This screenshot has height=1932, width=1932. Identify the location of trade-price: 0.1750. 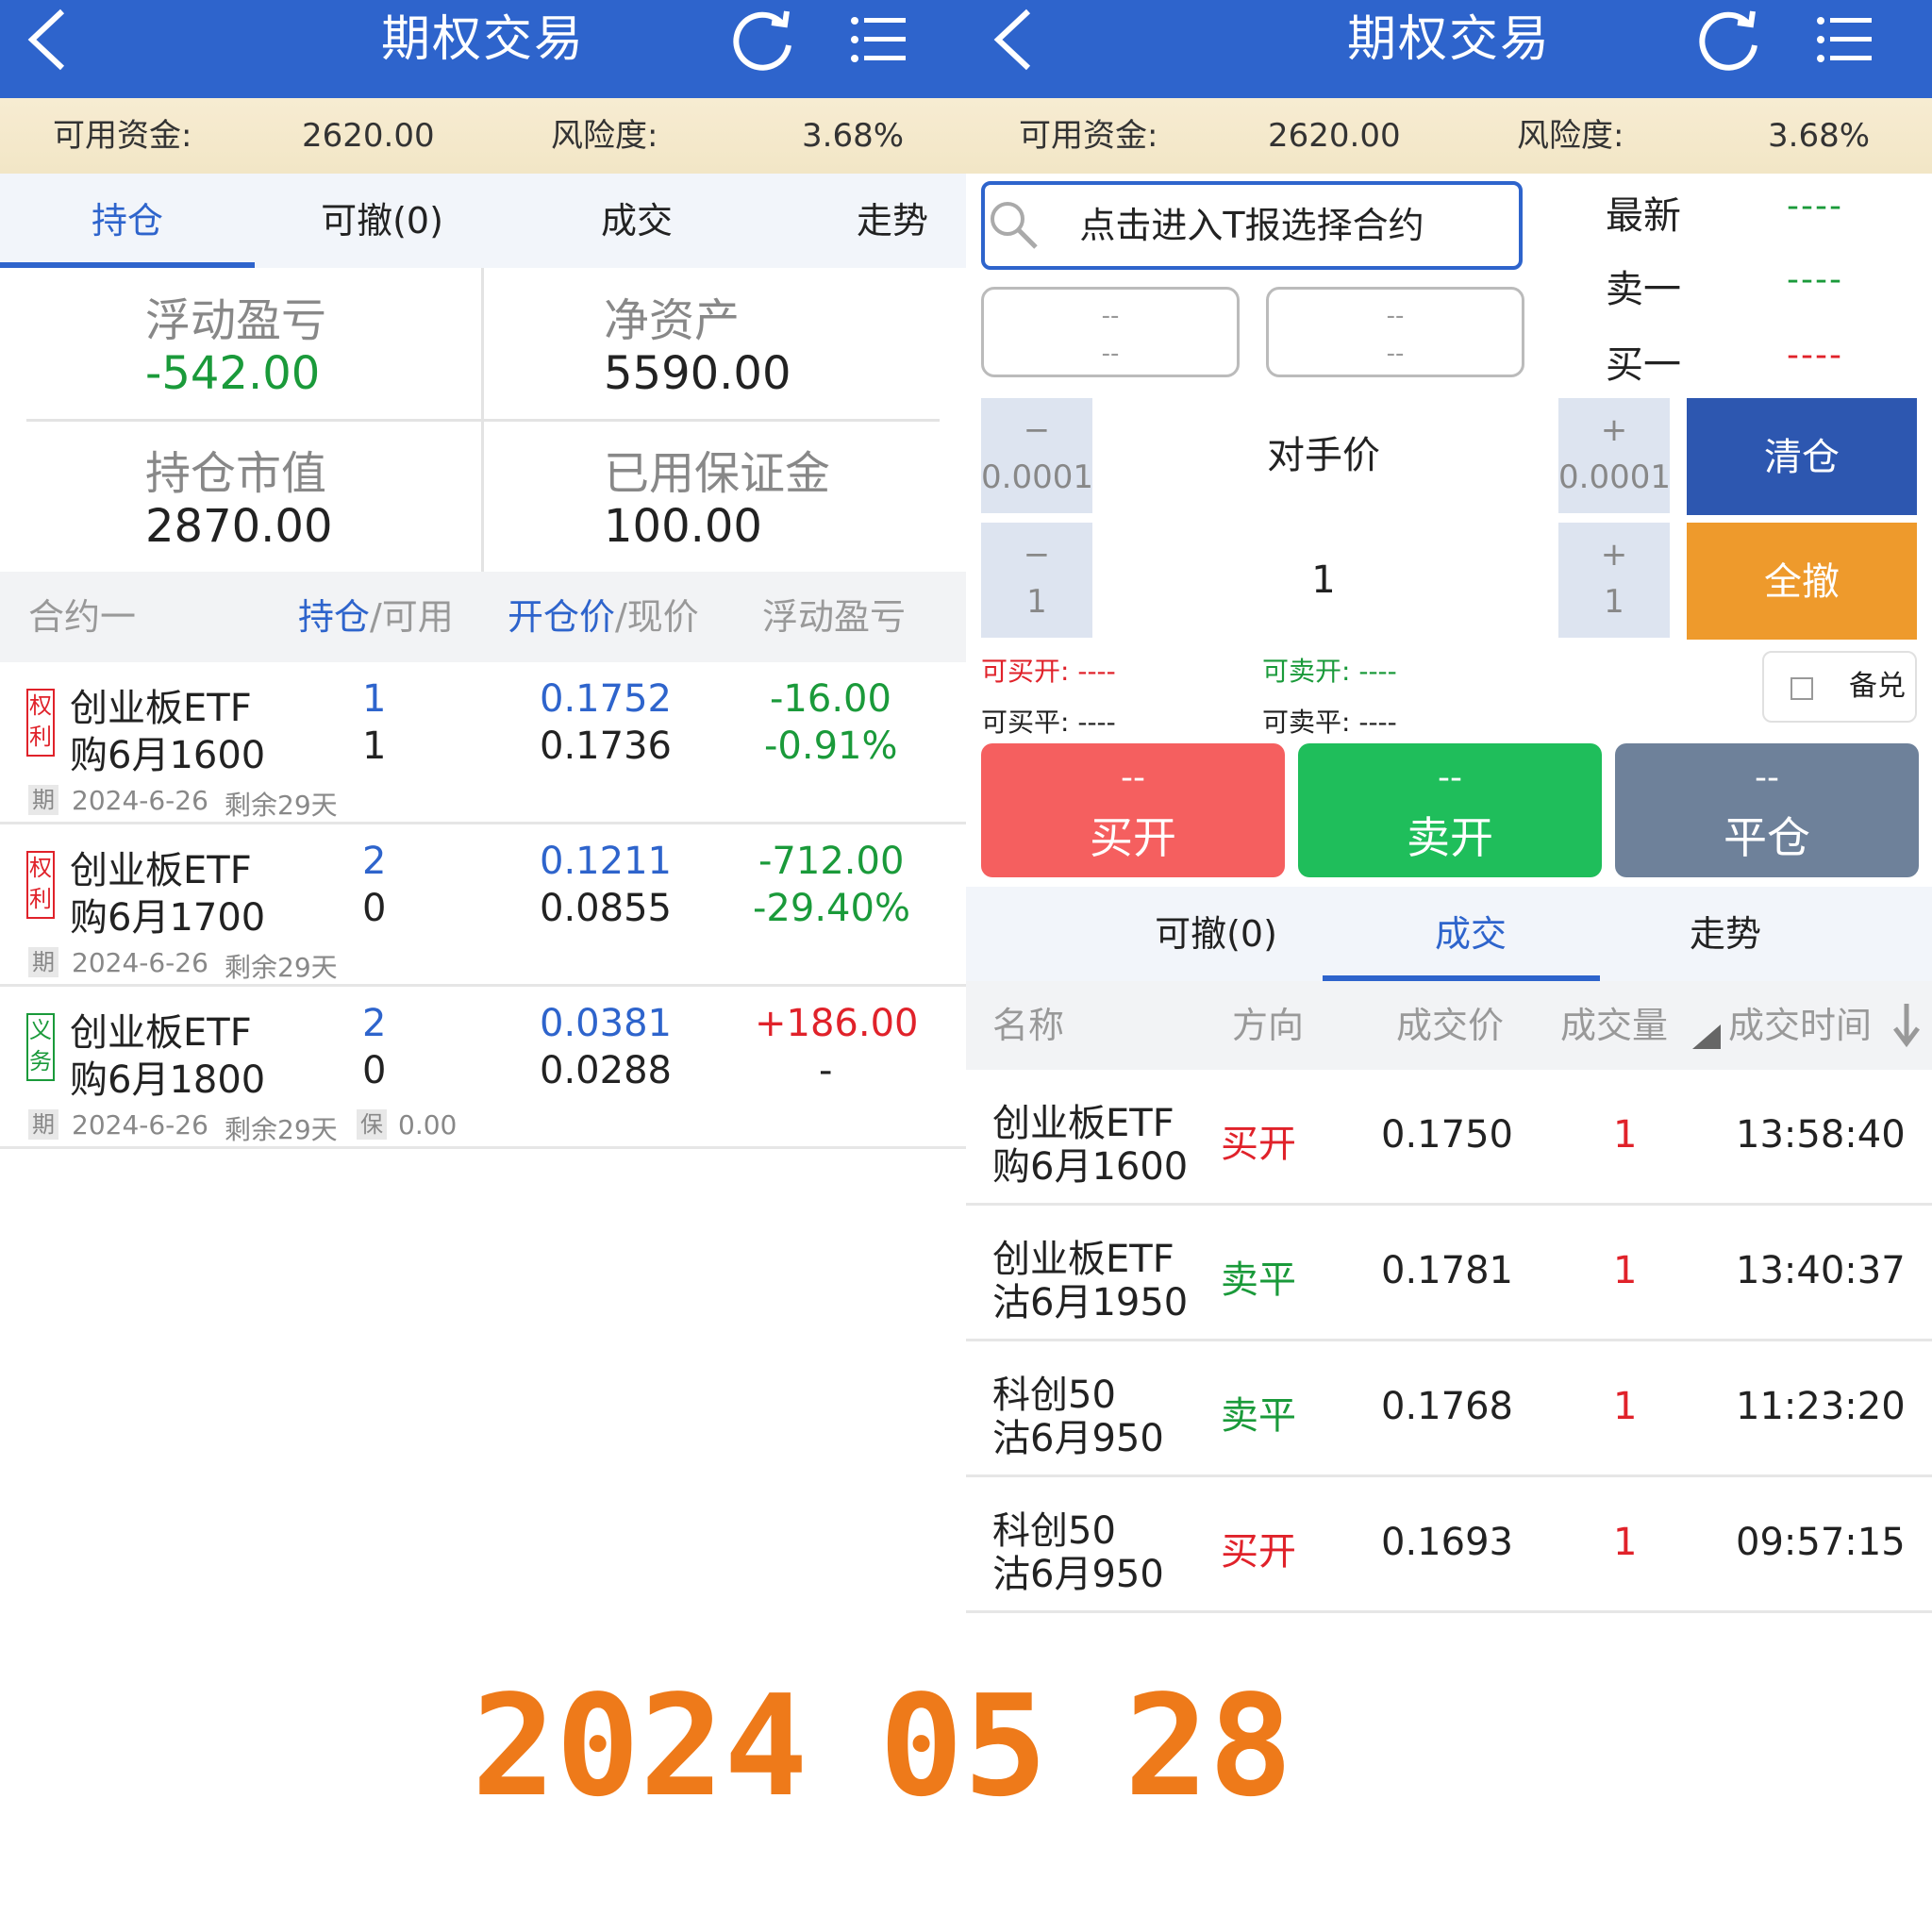
(1447, 1135).